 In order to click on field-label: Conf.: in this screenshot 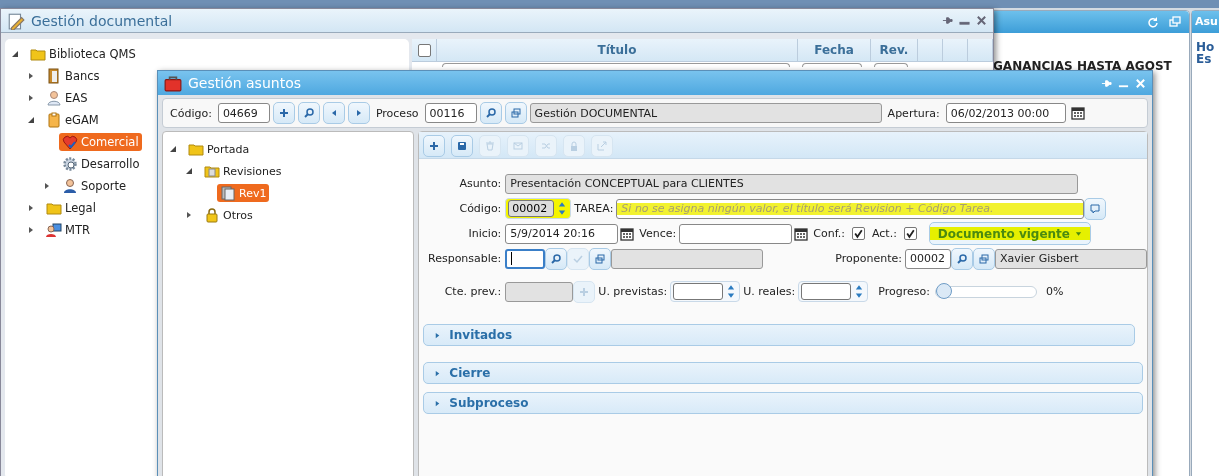, I will do `click(829, 233)`.